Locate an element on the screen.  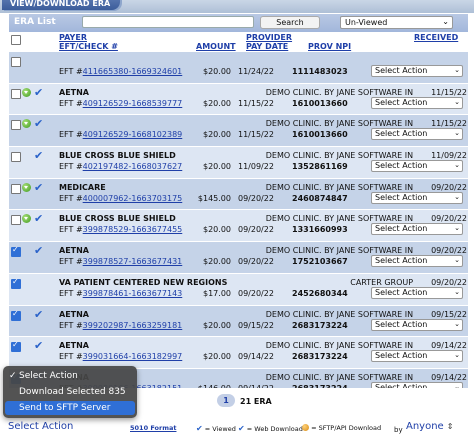
eft-check: EFT #402197482-1668037627 is located at coordinates (120, 166).